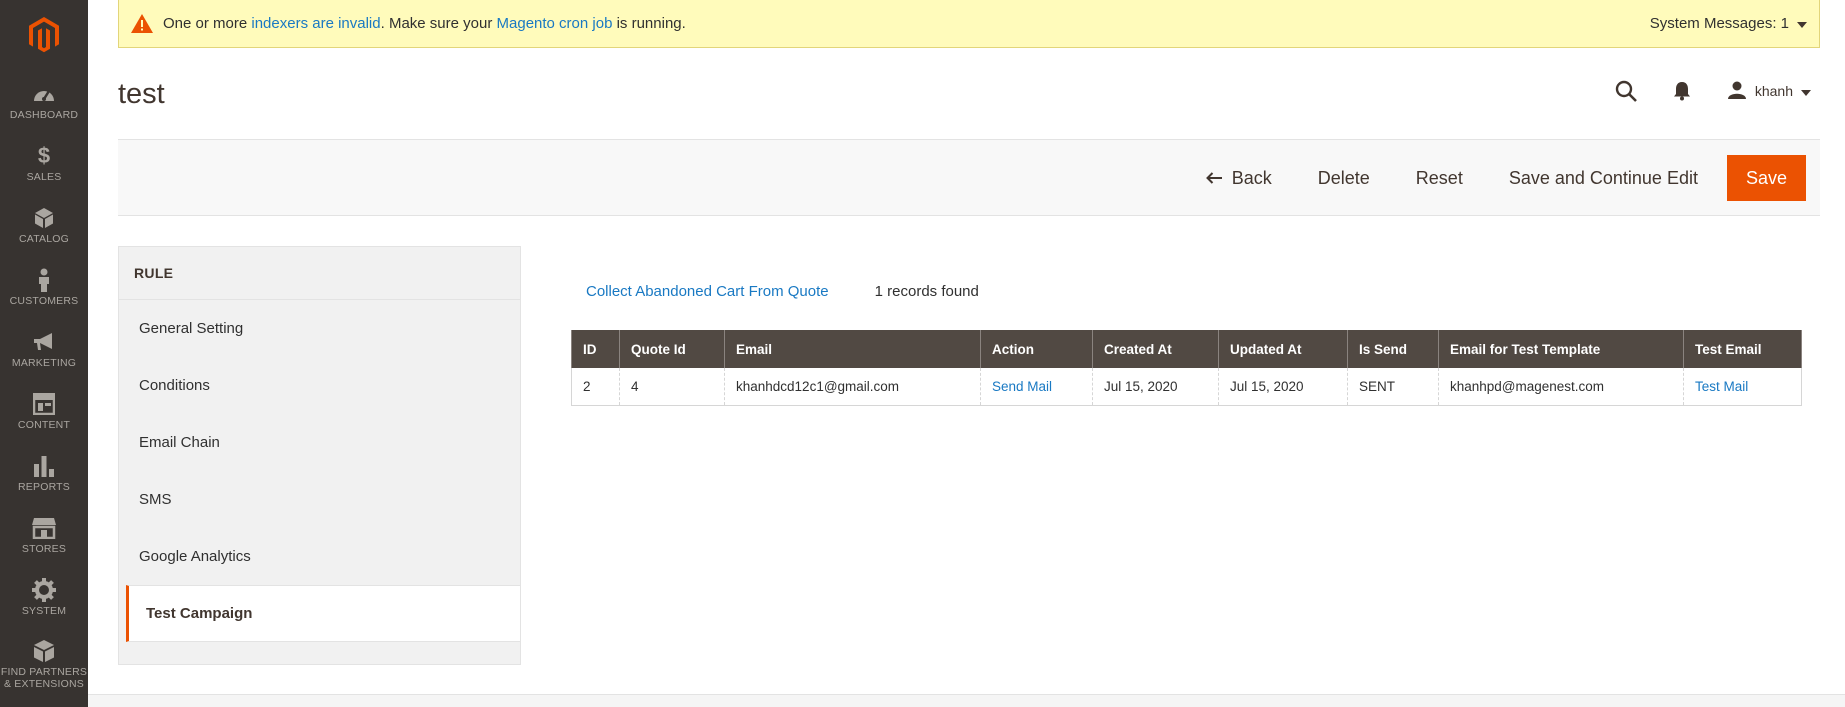 The width and height of the screenshot is (1845, 707). What do you see at coordinates (926, 291) in the screenshot?
I see `records-found-count: 1 records found` at bounding box center [926, 291].